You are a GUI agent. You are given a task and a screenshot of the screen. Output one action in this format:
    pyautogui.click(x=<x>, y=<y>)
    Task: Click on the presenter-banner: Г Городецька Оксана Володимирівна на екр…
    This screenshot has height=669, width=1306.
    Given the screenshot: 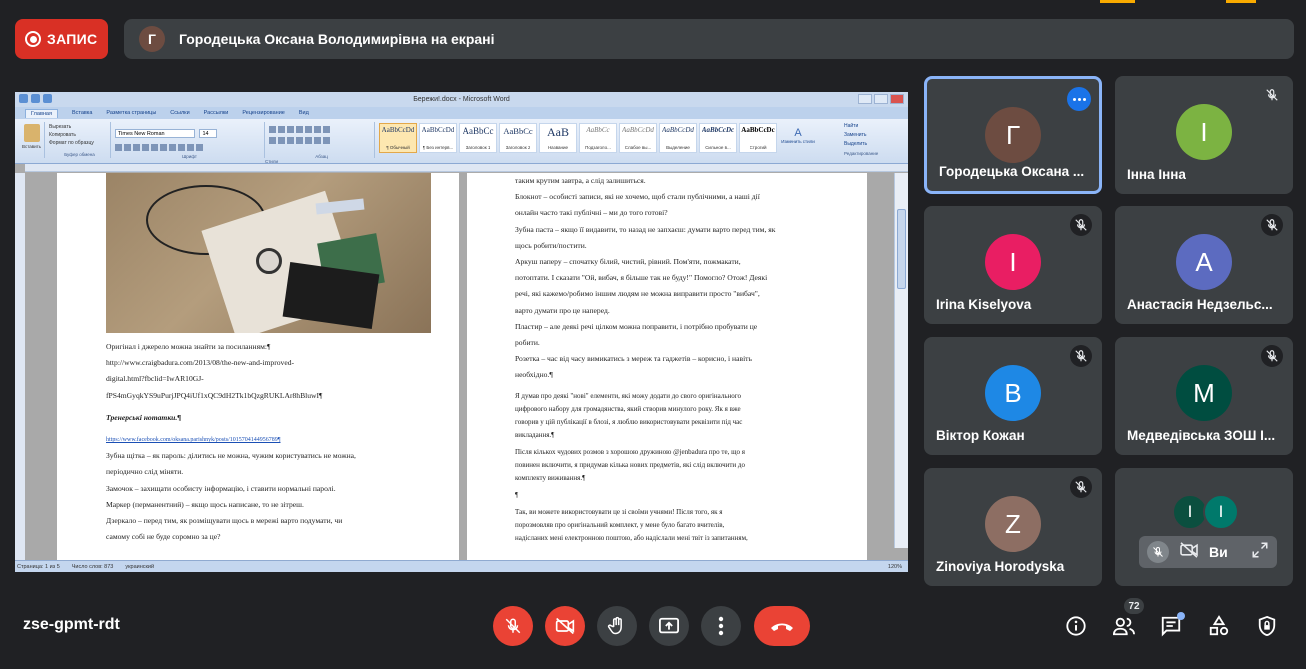 What is the action you would take?
    pyautogui.click(x=709, y=39)
    